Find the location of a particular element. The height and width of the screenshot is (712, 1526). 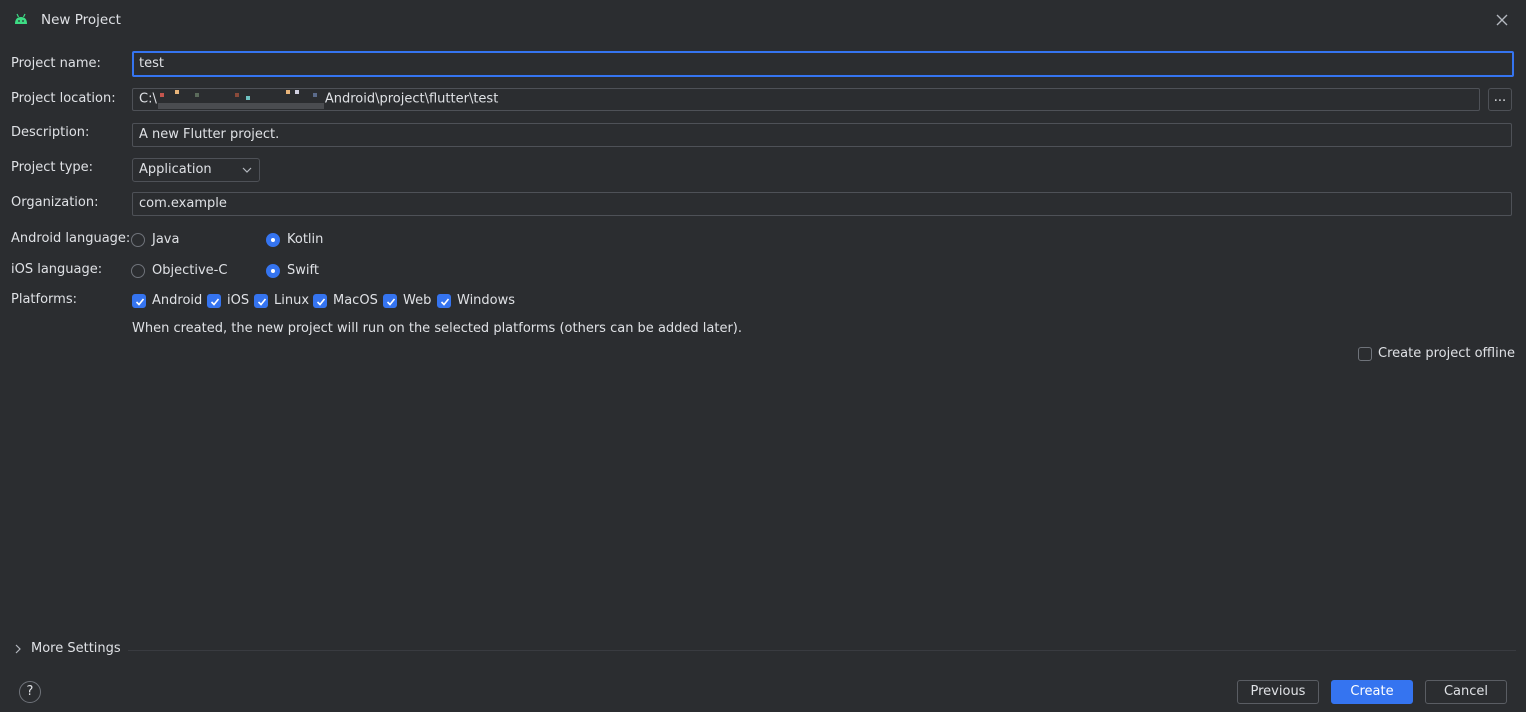

organization-input: com.example is located at coordinates (822, 204).